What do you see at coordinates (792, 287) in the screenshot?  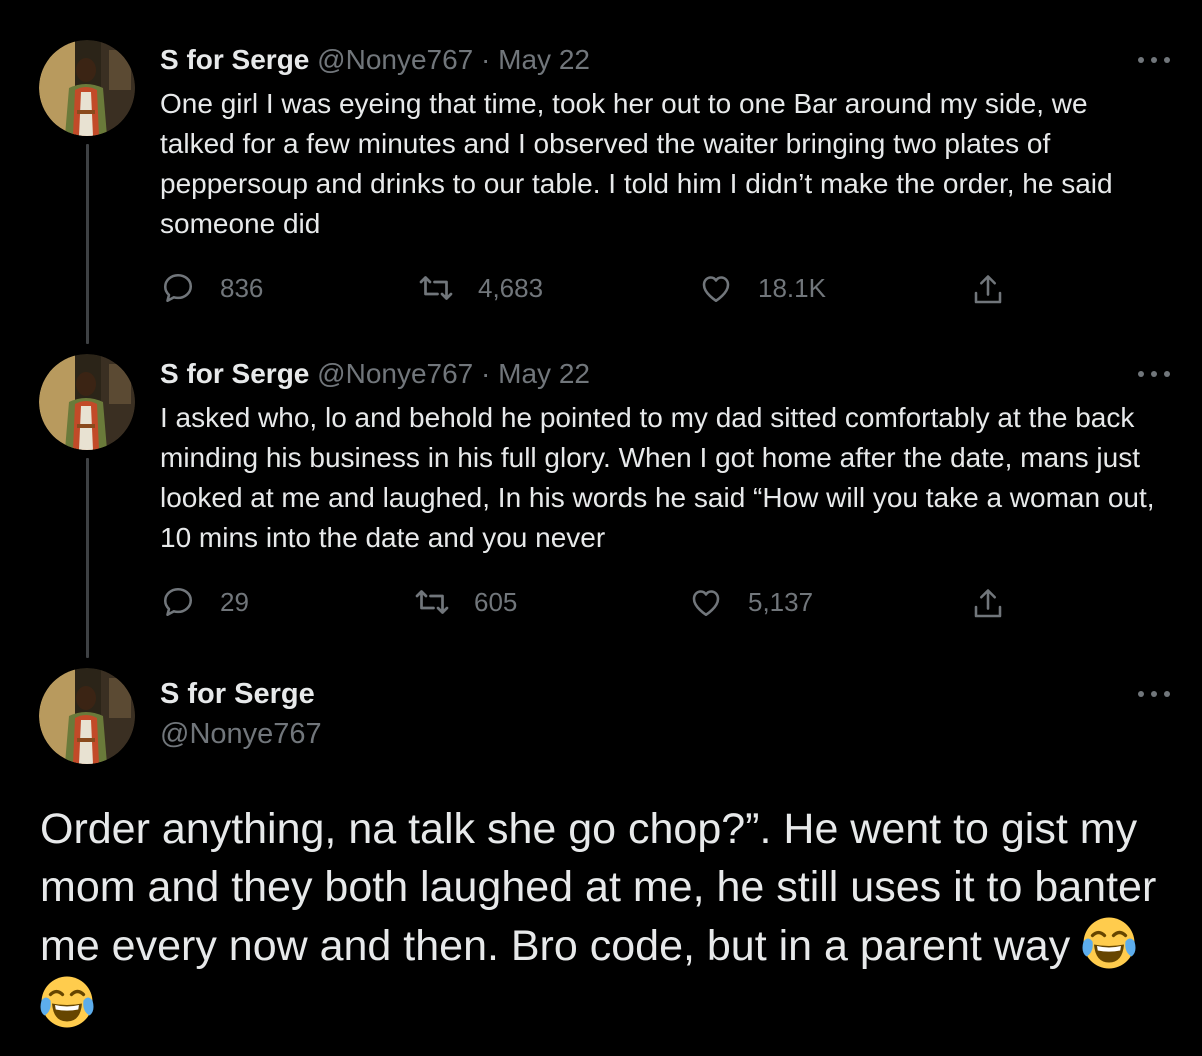 I see `like-count: 18.1K` at bounding box center [792, 287].